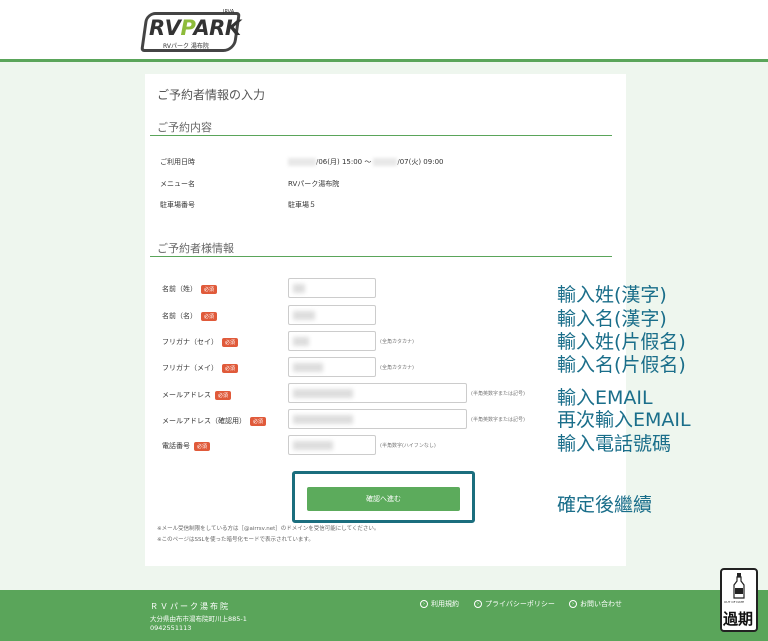 The image size is (768, 641). Describe the element at coordinates (200, 368) in the screenshot. I see `field-label-first-name-kana: フリガナ（メイ） 必須` at that location.